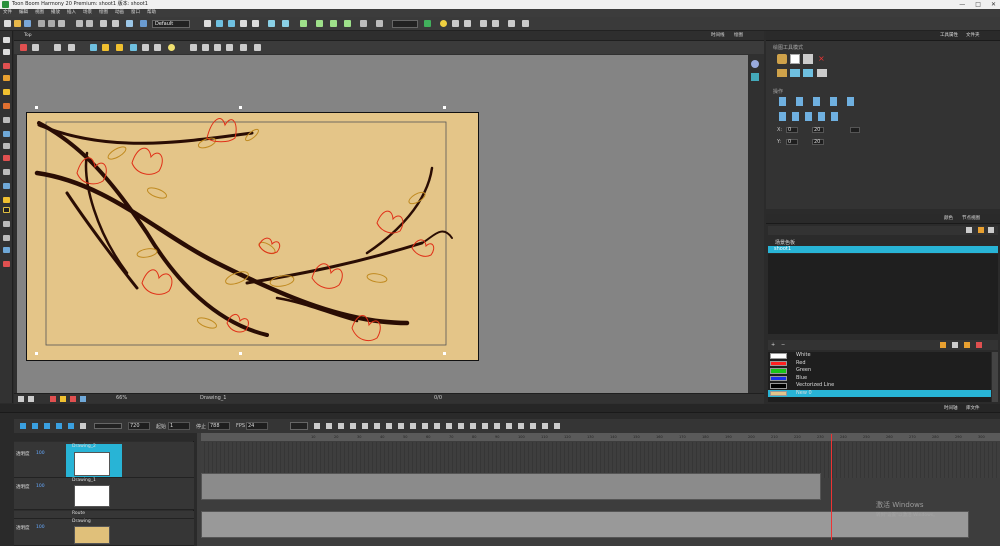 The height and width of the screenshot is (546, 1000). I want to click on menu-drawing: 绘图, so click(103, 13).